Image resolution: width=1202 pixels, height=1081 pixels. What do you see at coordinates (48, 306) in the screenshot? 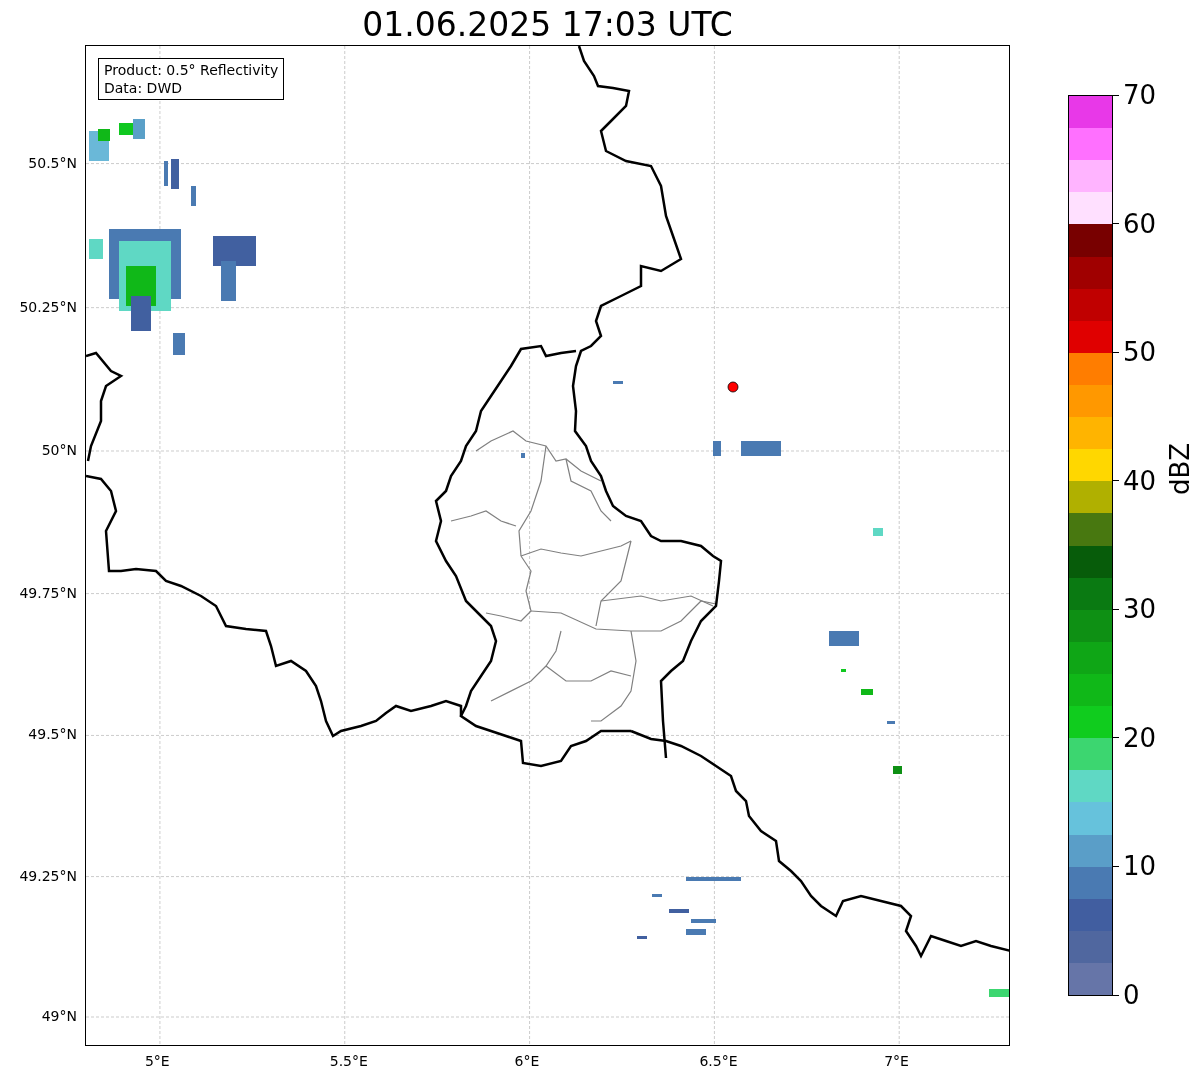
I see `axis-tick-label: 50.25°N` at bounding box center [48, 306].